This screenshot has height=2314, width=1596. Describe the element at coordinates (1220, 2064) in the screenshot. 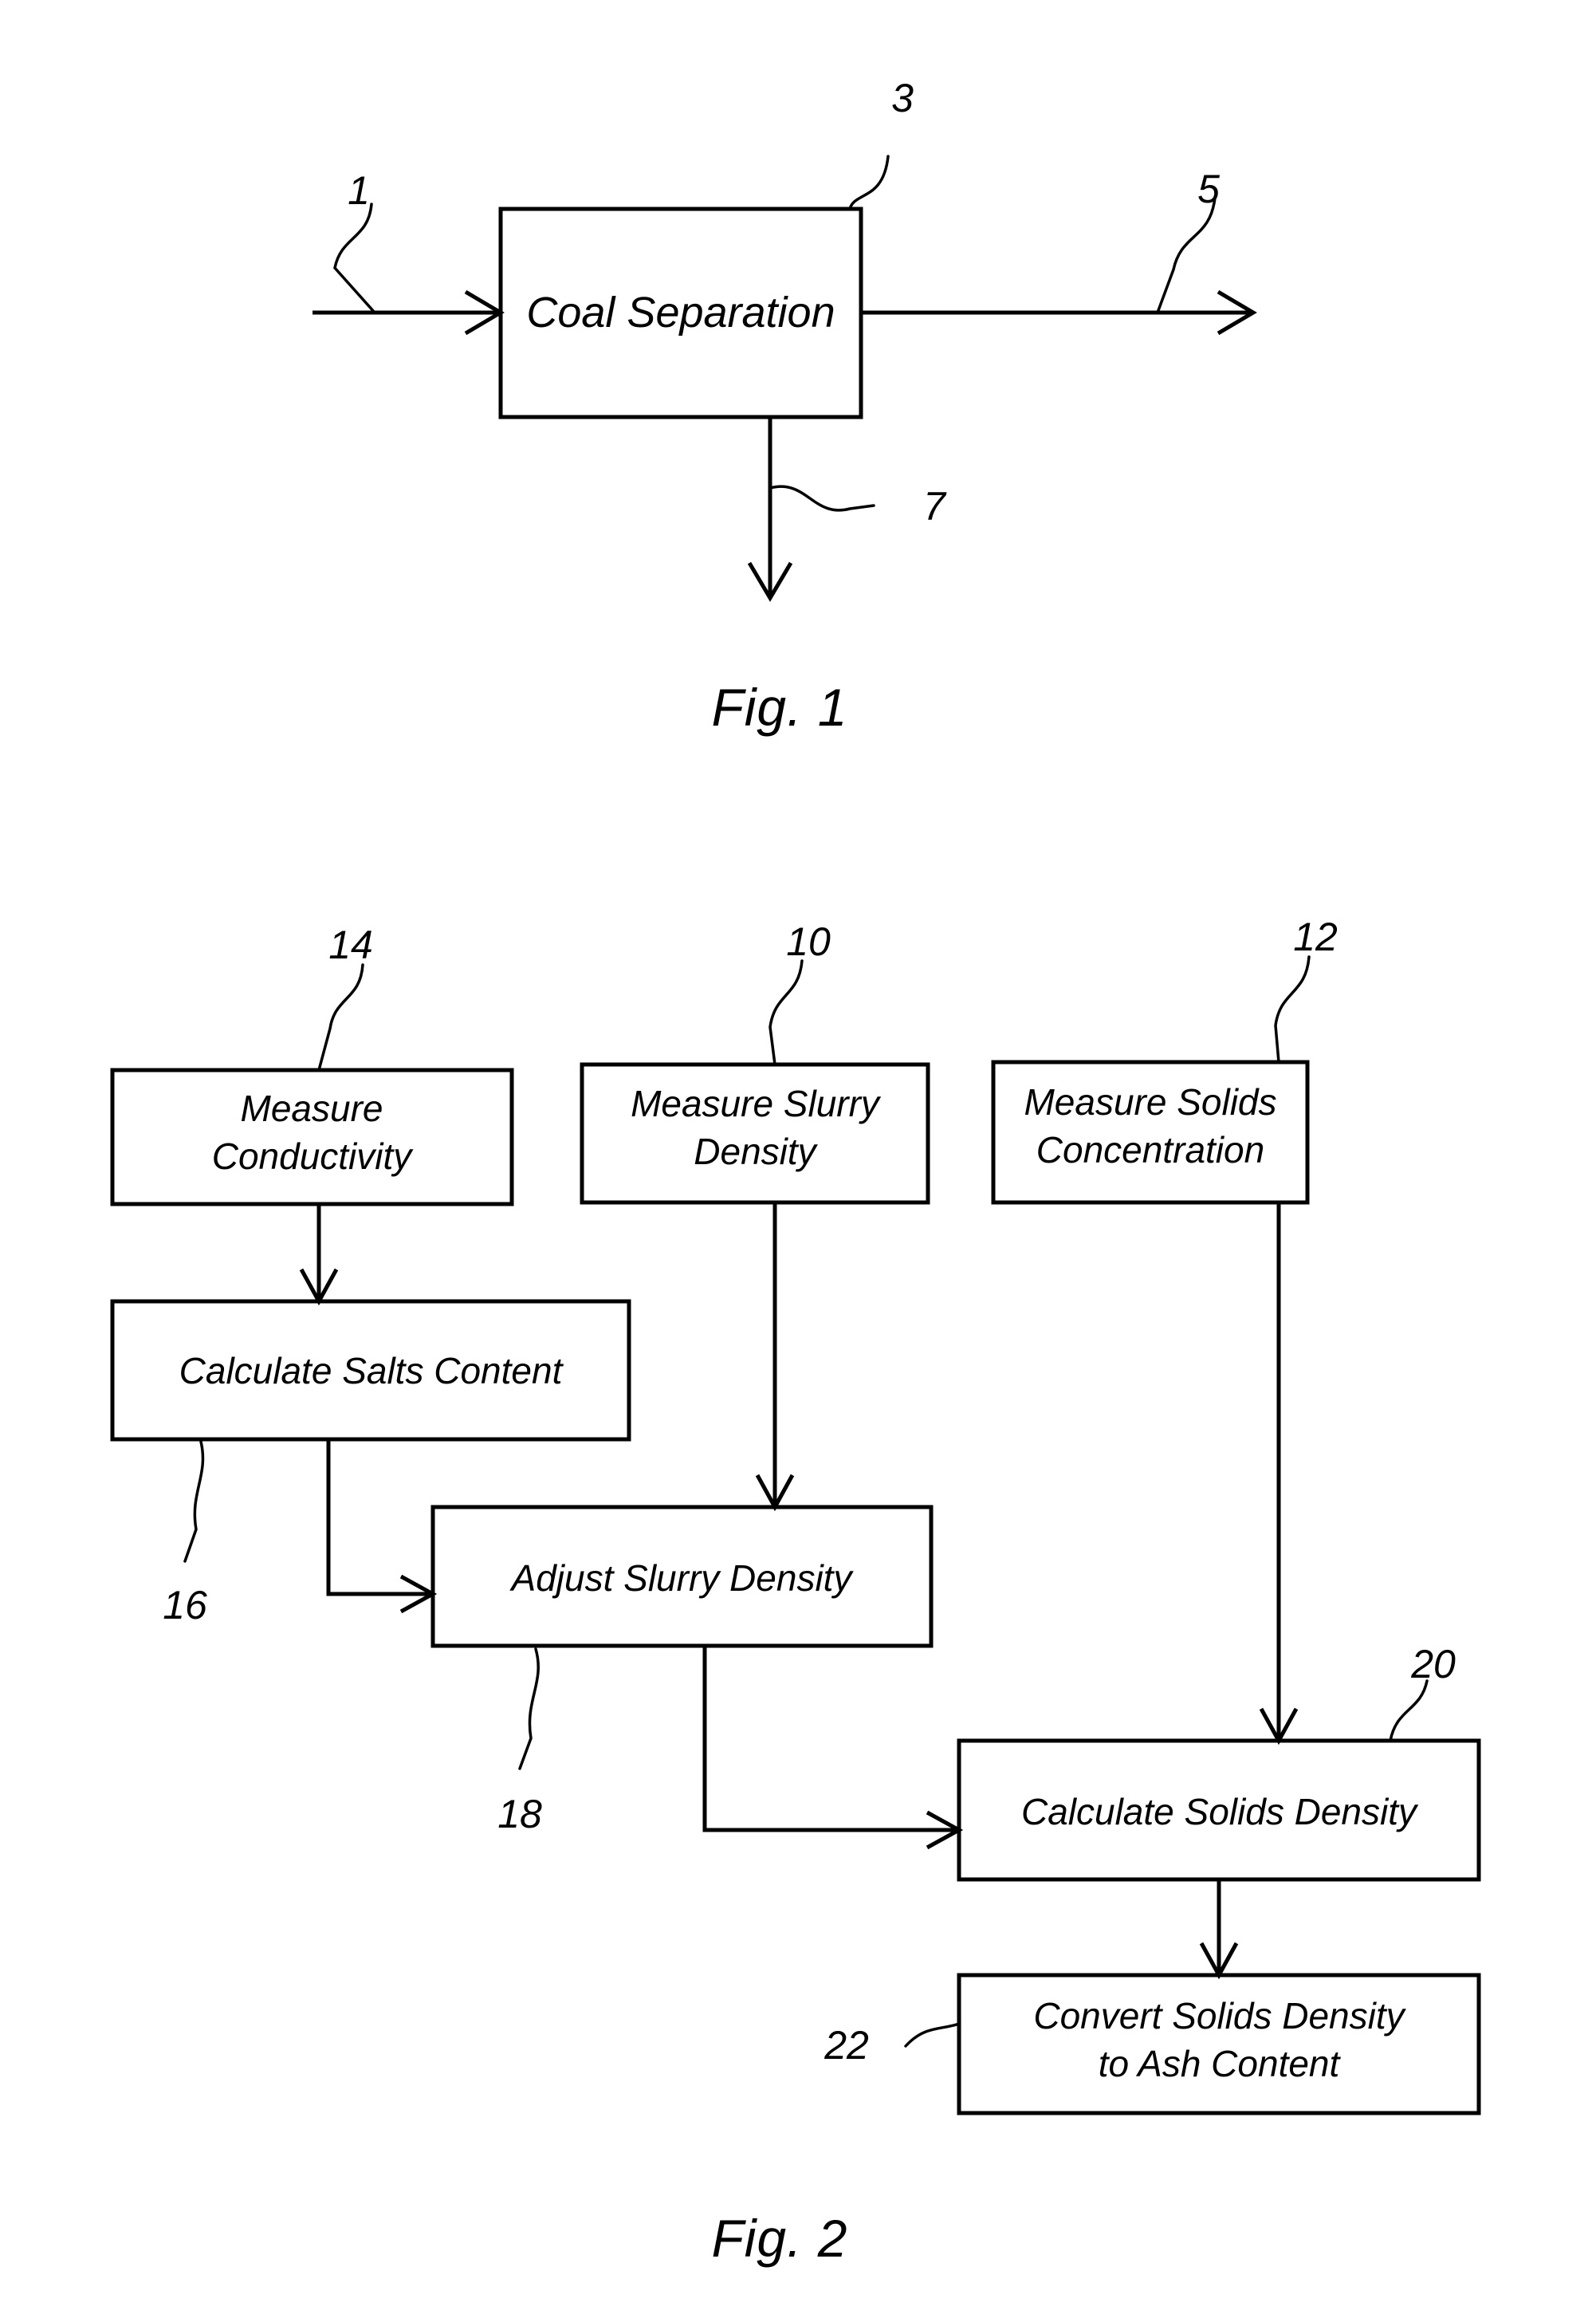

I see `box-convert-solids-density-label-line2: to Ash Content` at that location.